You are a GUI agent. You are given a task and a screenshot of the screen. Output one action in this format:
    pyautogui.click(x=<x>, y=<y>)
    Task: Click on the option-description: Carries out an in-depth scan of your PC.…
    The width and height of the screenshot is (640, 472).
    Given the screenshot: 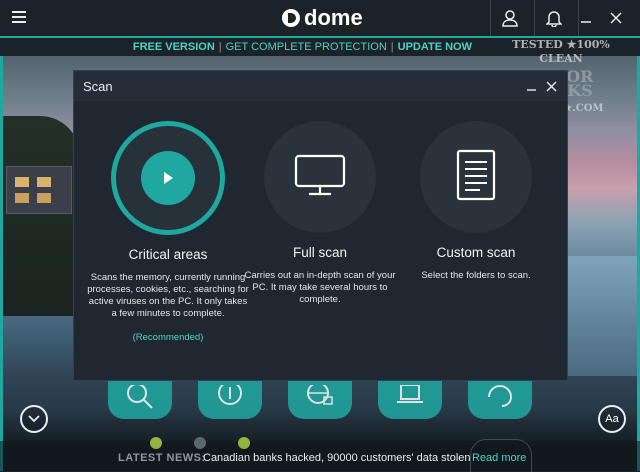 What is the action you would take?
    pyautogui.click(x=320, y=287)
    